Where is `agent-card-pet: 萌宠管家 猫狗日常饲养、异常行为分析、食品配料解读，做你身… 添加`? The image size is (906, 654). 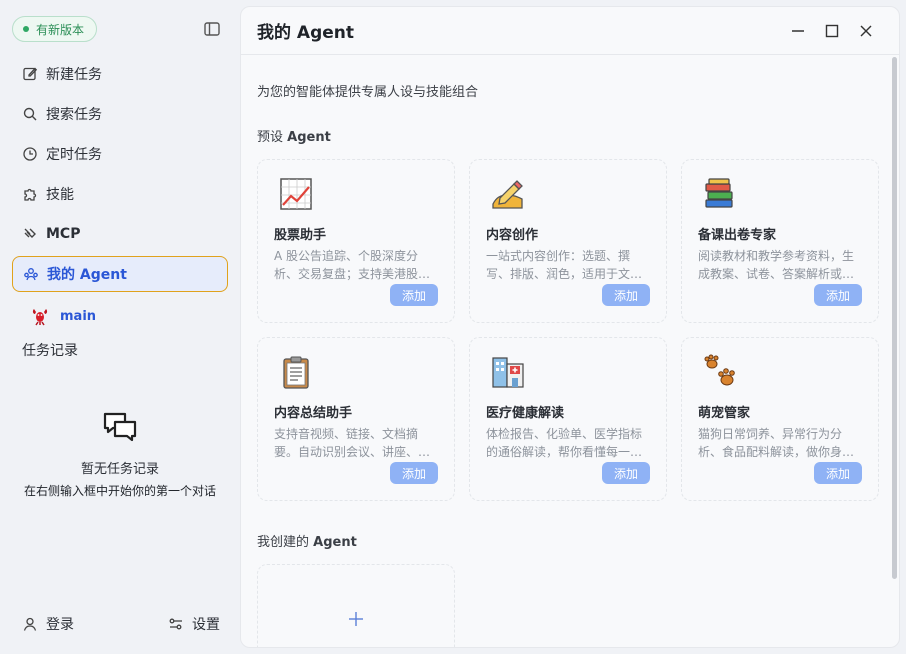
agent-card-pet: 萌宠管家 猫狗日常饲养、异常行为分析、食品配料解读，做你身… 添加 is located at coordinates (780, 419).